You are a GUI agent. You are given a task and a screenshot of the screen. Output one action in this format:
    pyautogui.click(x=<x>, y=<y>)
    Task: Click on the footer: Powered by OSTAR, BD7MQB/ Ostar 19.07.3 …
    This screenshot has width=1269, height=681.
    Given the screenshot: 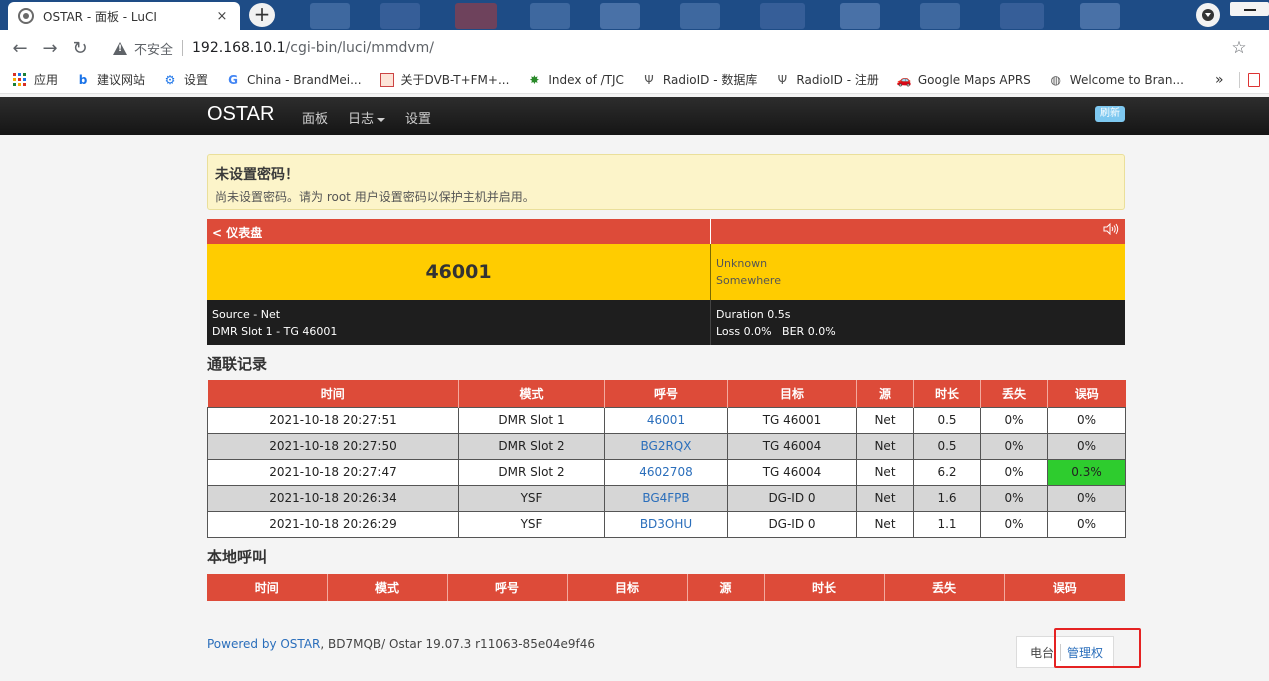 What is the action you would take?
    pyautogui.click(x=401, y=644)
    